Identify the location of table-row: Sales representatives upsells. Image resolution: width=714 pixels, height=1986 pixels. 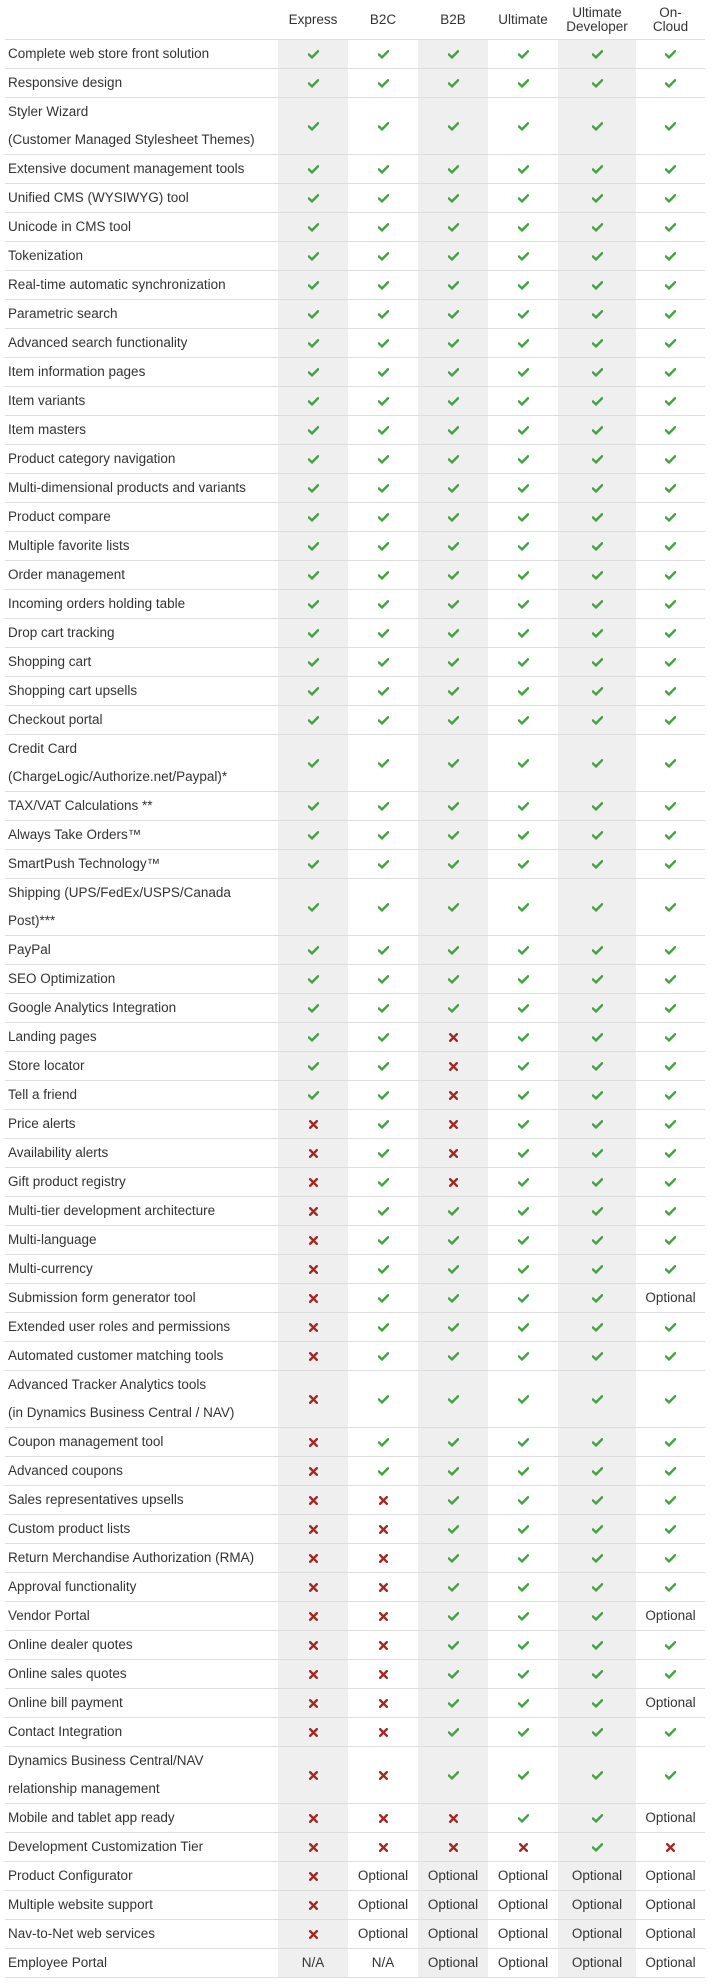
(355, 1500).